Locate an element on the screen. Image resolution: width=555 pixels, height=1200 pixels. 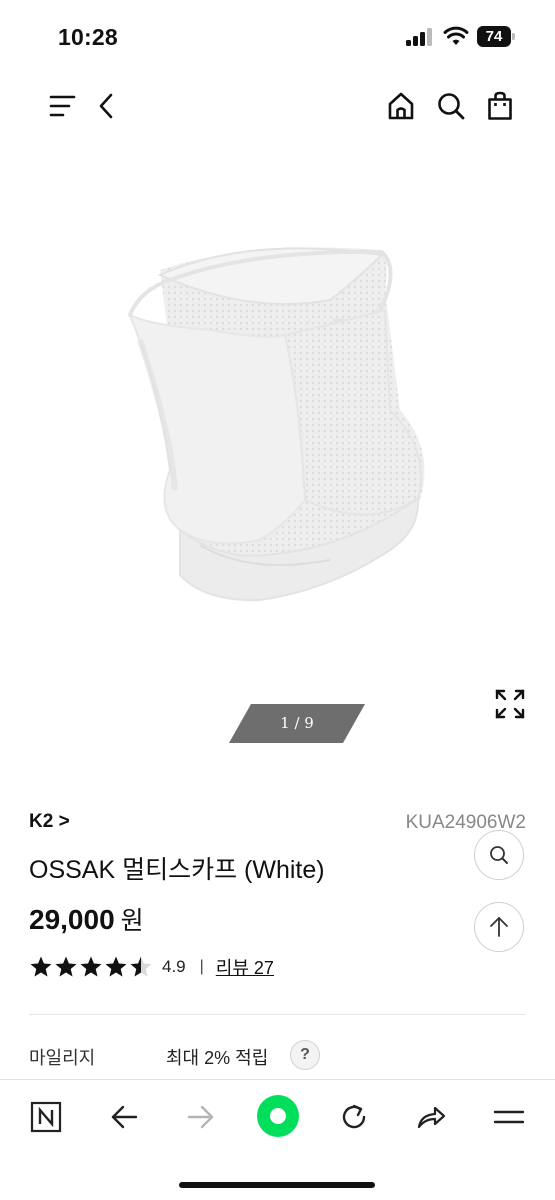
home-indicator is located at coordinates (277, 1185).